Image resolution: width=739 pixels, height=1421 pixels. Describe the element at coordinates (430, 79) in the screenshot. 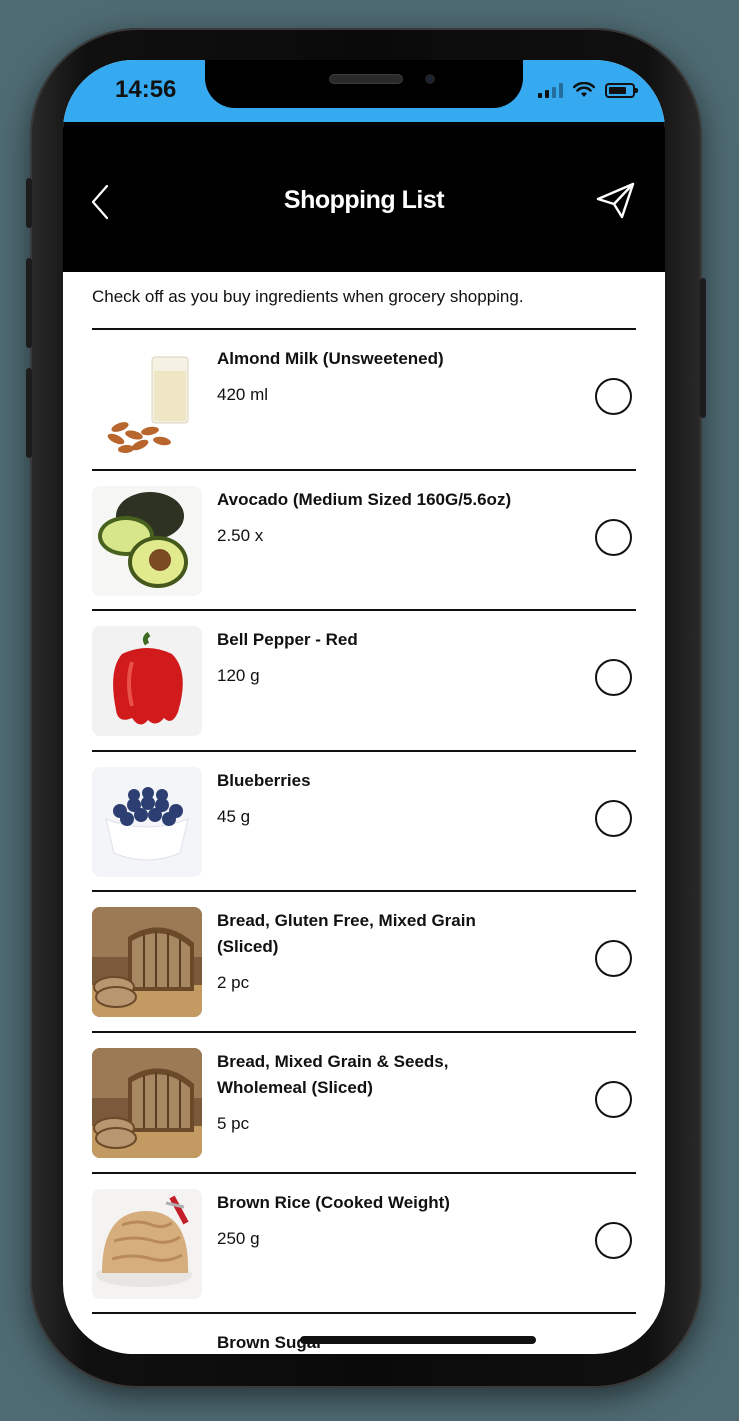

I see `front-camera` at that location.